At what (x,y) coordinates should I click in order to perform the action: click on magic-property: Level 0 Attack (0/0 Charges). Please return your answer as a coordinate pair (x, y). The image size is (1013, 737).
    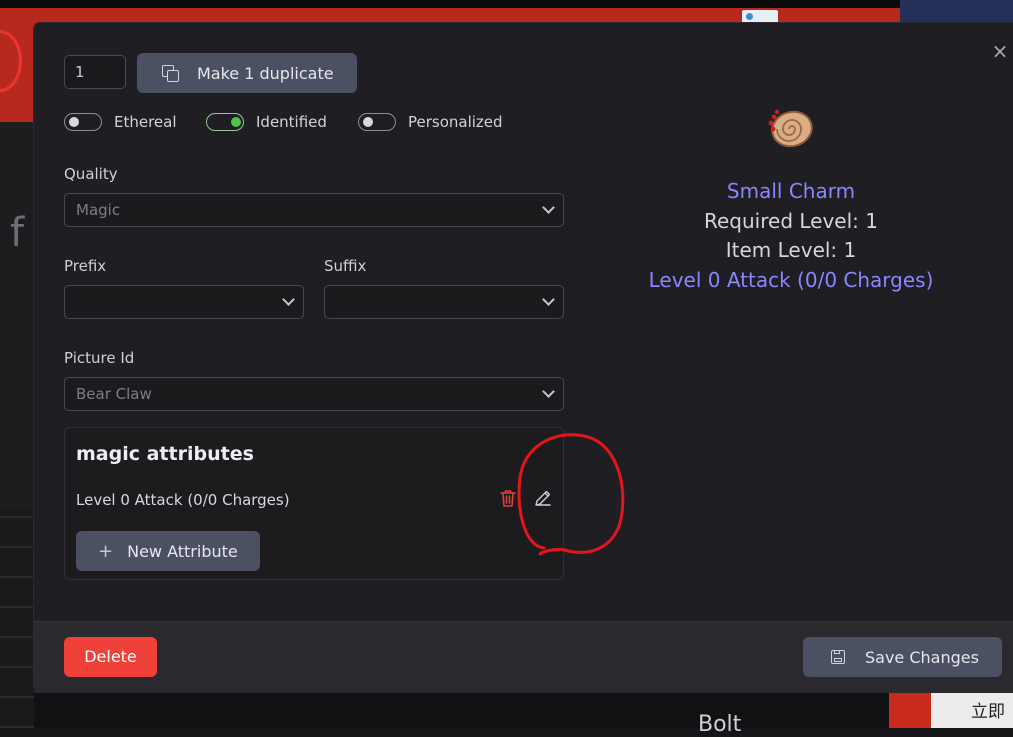
    Looking at the image, I should click on (791, 279).